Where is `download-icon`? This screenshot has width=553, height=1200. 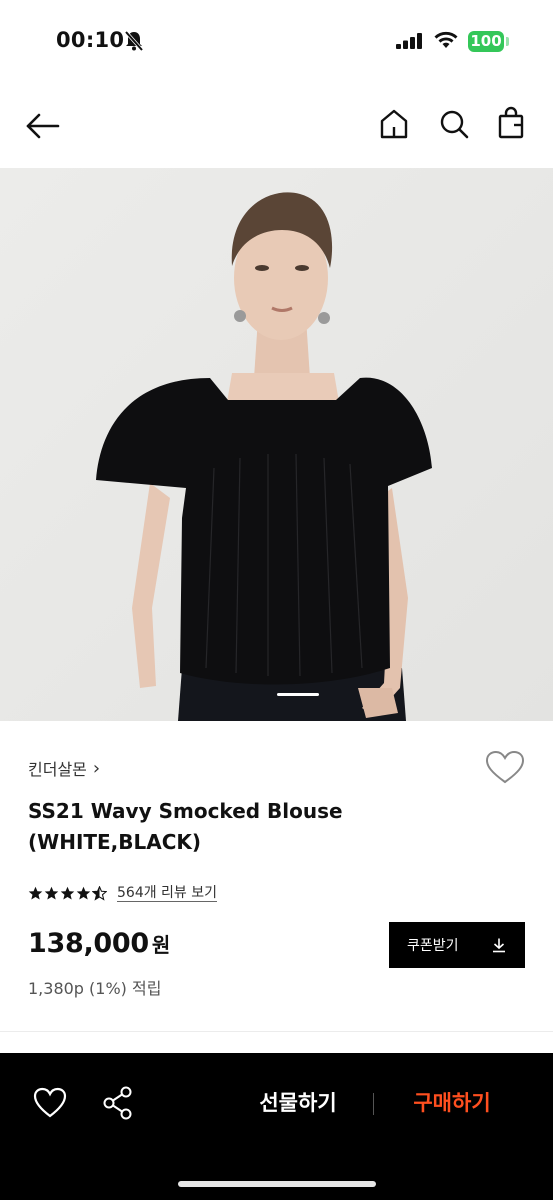
download-icon is located at coordinates (499, 945).